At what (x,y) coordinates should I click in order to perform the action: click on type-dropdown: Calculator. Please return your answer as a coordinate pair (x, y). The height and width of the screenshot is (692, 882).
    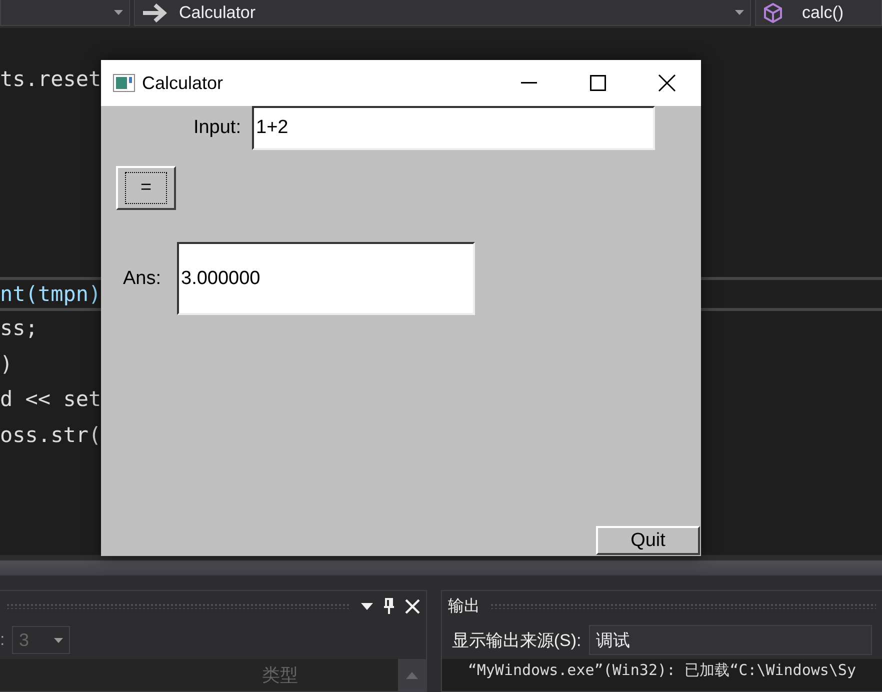
    Looking at the image, I should click on (442, 13).